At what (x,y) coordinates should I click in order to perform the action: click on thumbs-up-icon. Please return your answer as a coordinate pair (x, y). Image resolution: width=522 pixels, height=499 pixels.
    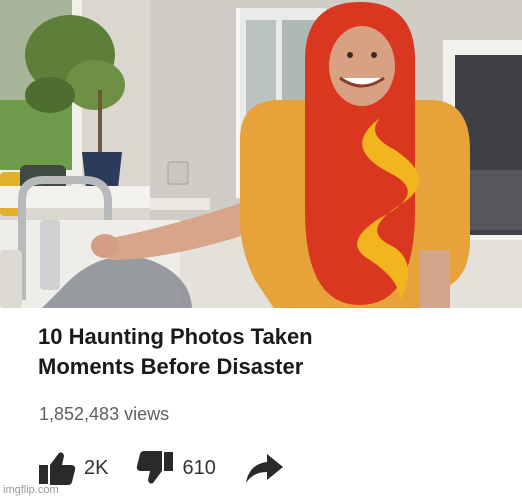
    Looking at the image, I should click on (57, 468).